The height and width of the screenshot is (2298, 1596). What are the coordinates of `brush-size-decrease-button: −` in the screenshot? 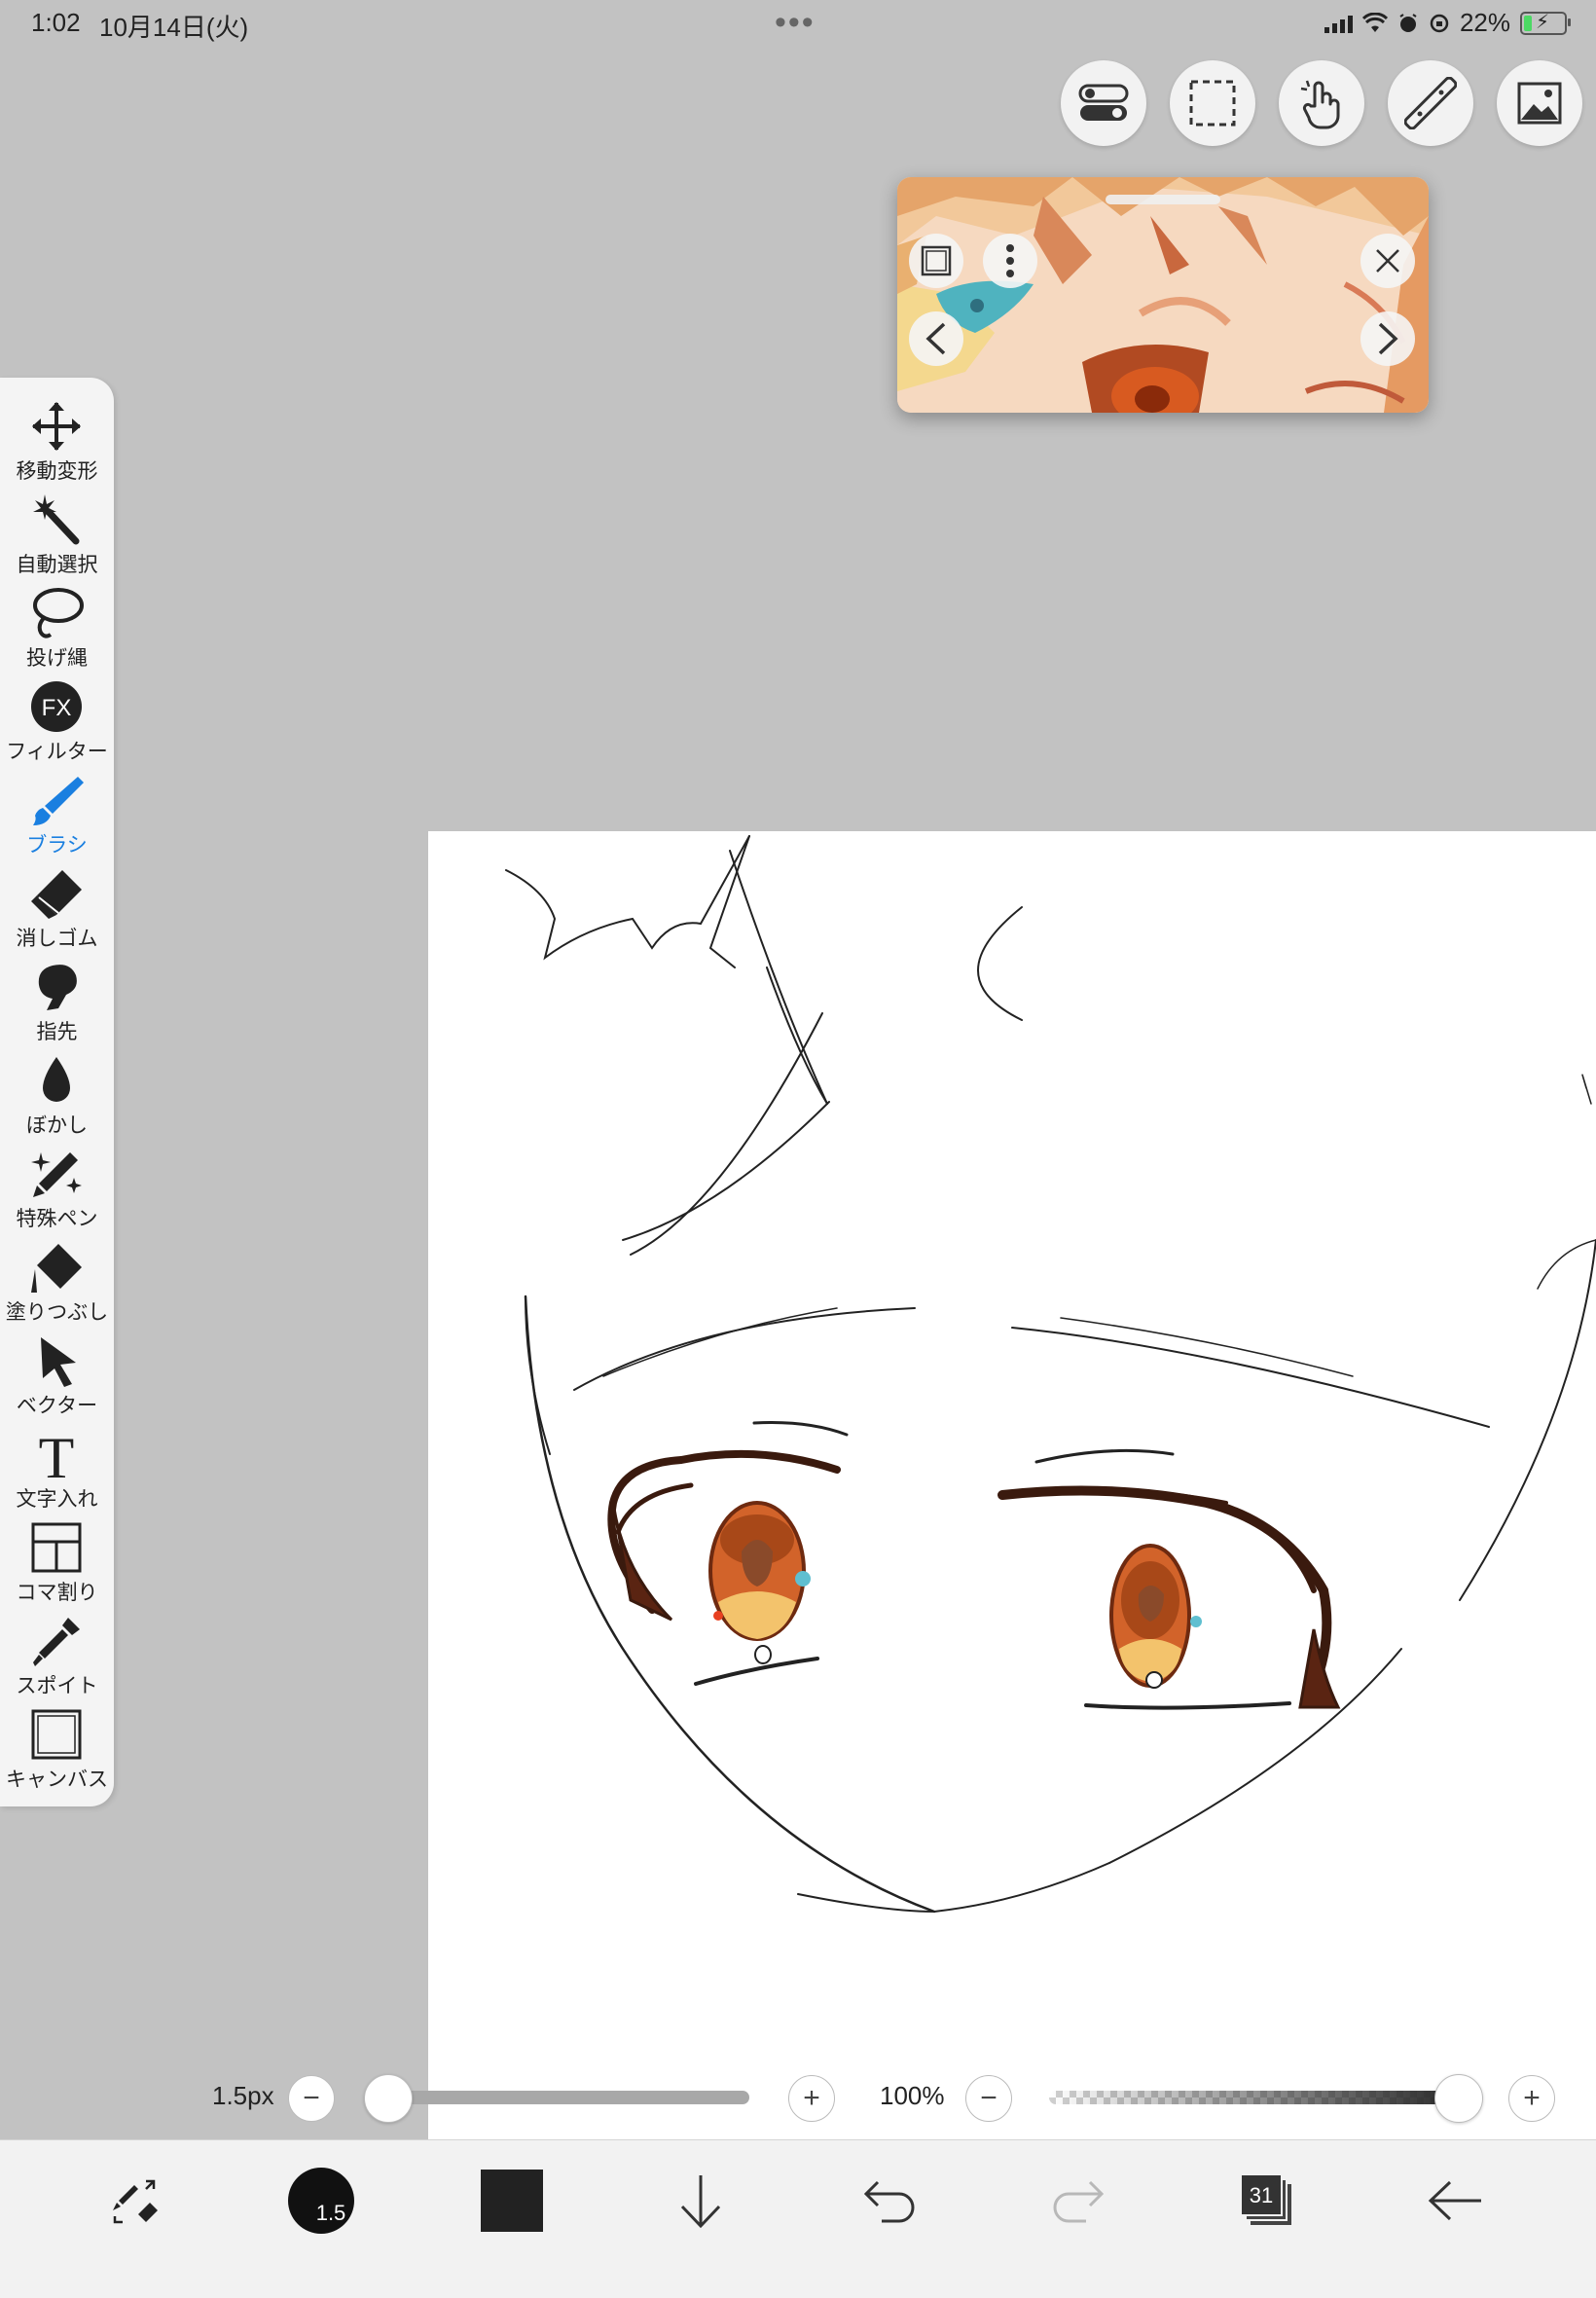 It's located at (311, 2098).